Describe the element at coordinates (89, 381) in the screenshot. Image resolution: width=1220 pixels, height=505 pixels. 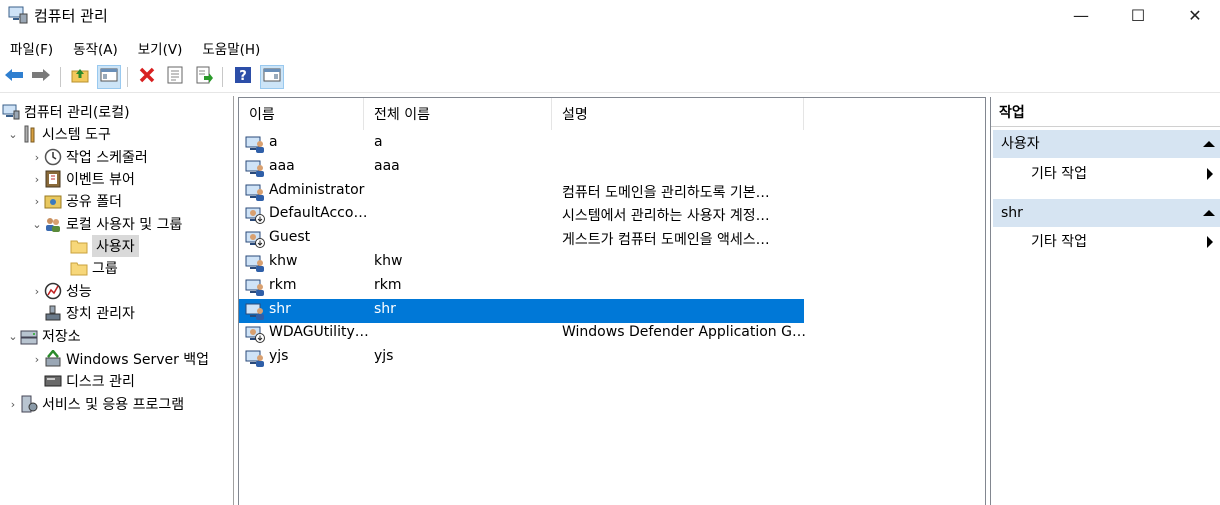
I see `tree-item-disk-management: 디스크 관리` at that location.